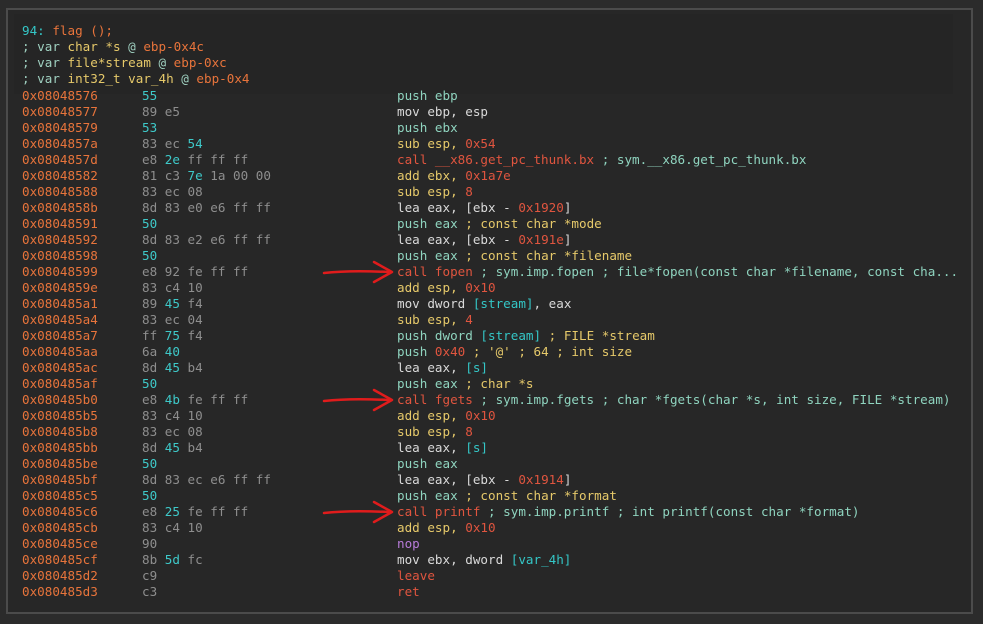 The width and height of the screenshot is (983, 624). Describe the element at coordinates (427, 255) in the screenshot. I see `instruction-token: push eax` at that location.